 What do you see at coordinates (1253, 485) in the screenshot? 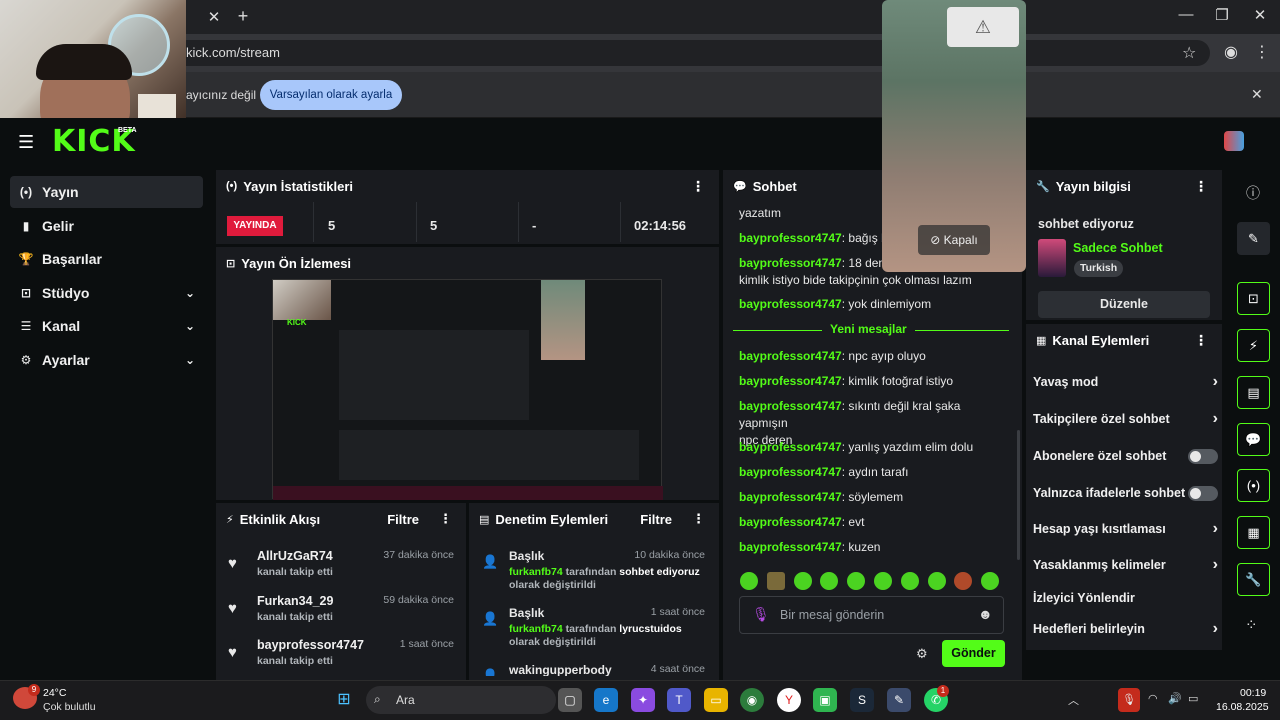
I see `broadcast-toggle-icon: (•)` at bounding box center [1253, 485].